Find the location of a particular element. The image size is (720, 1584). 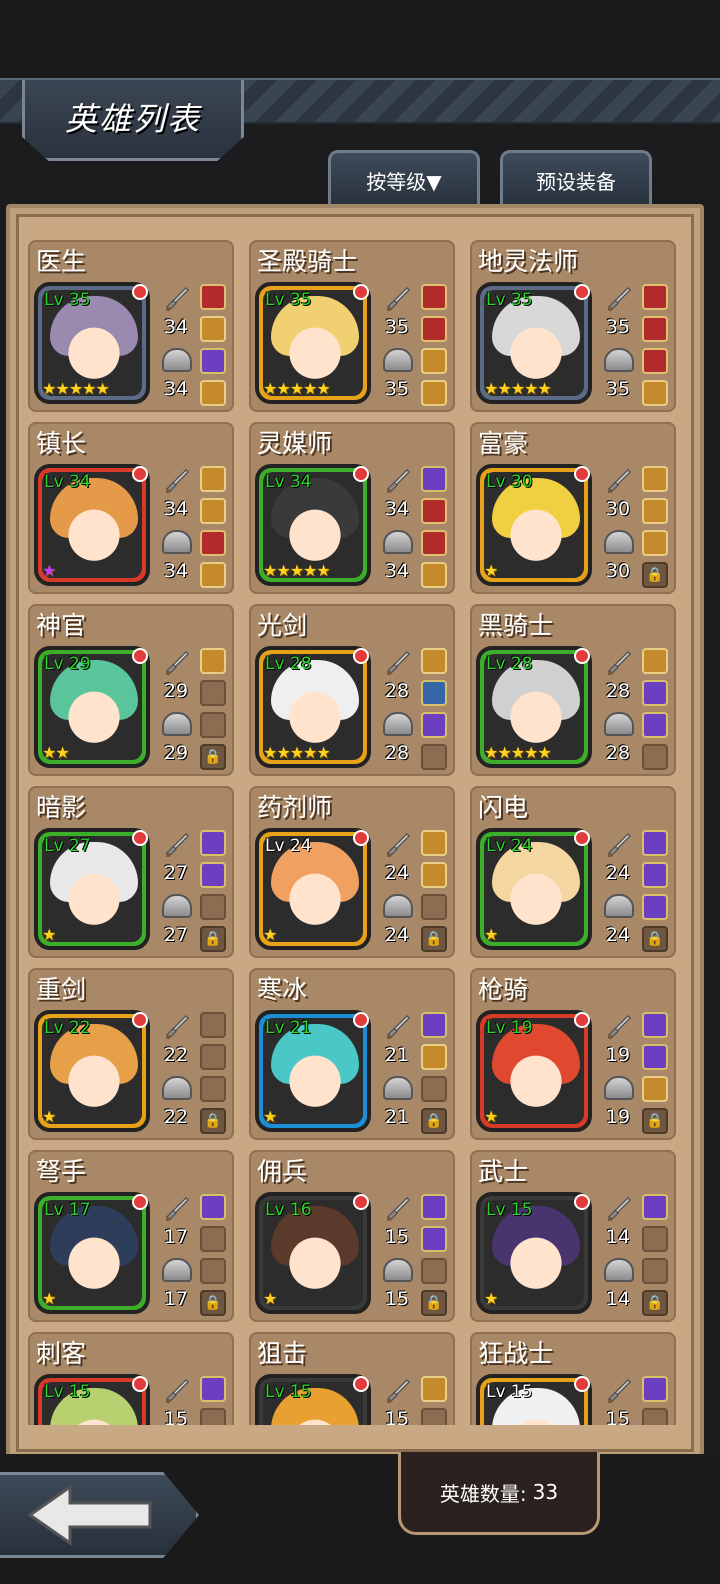

hero-portrait: Lv 22 ★ is located at coordinates (92, 1071).